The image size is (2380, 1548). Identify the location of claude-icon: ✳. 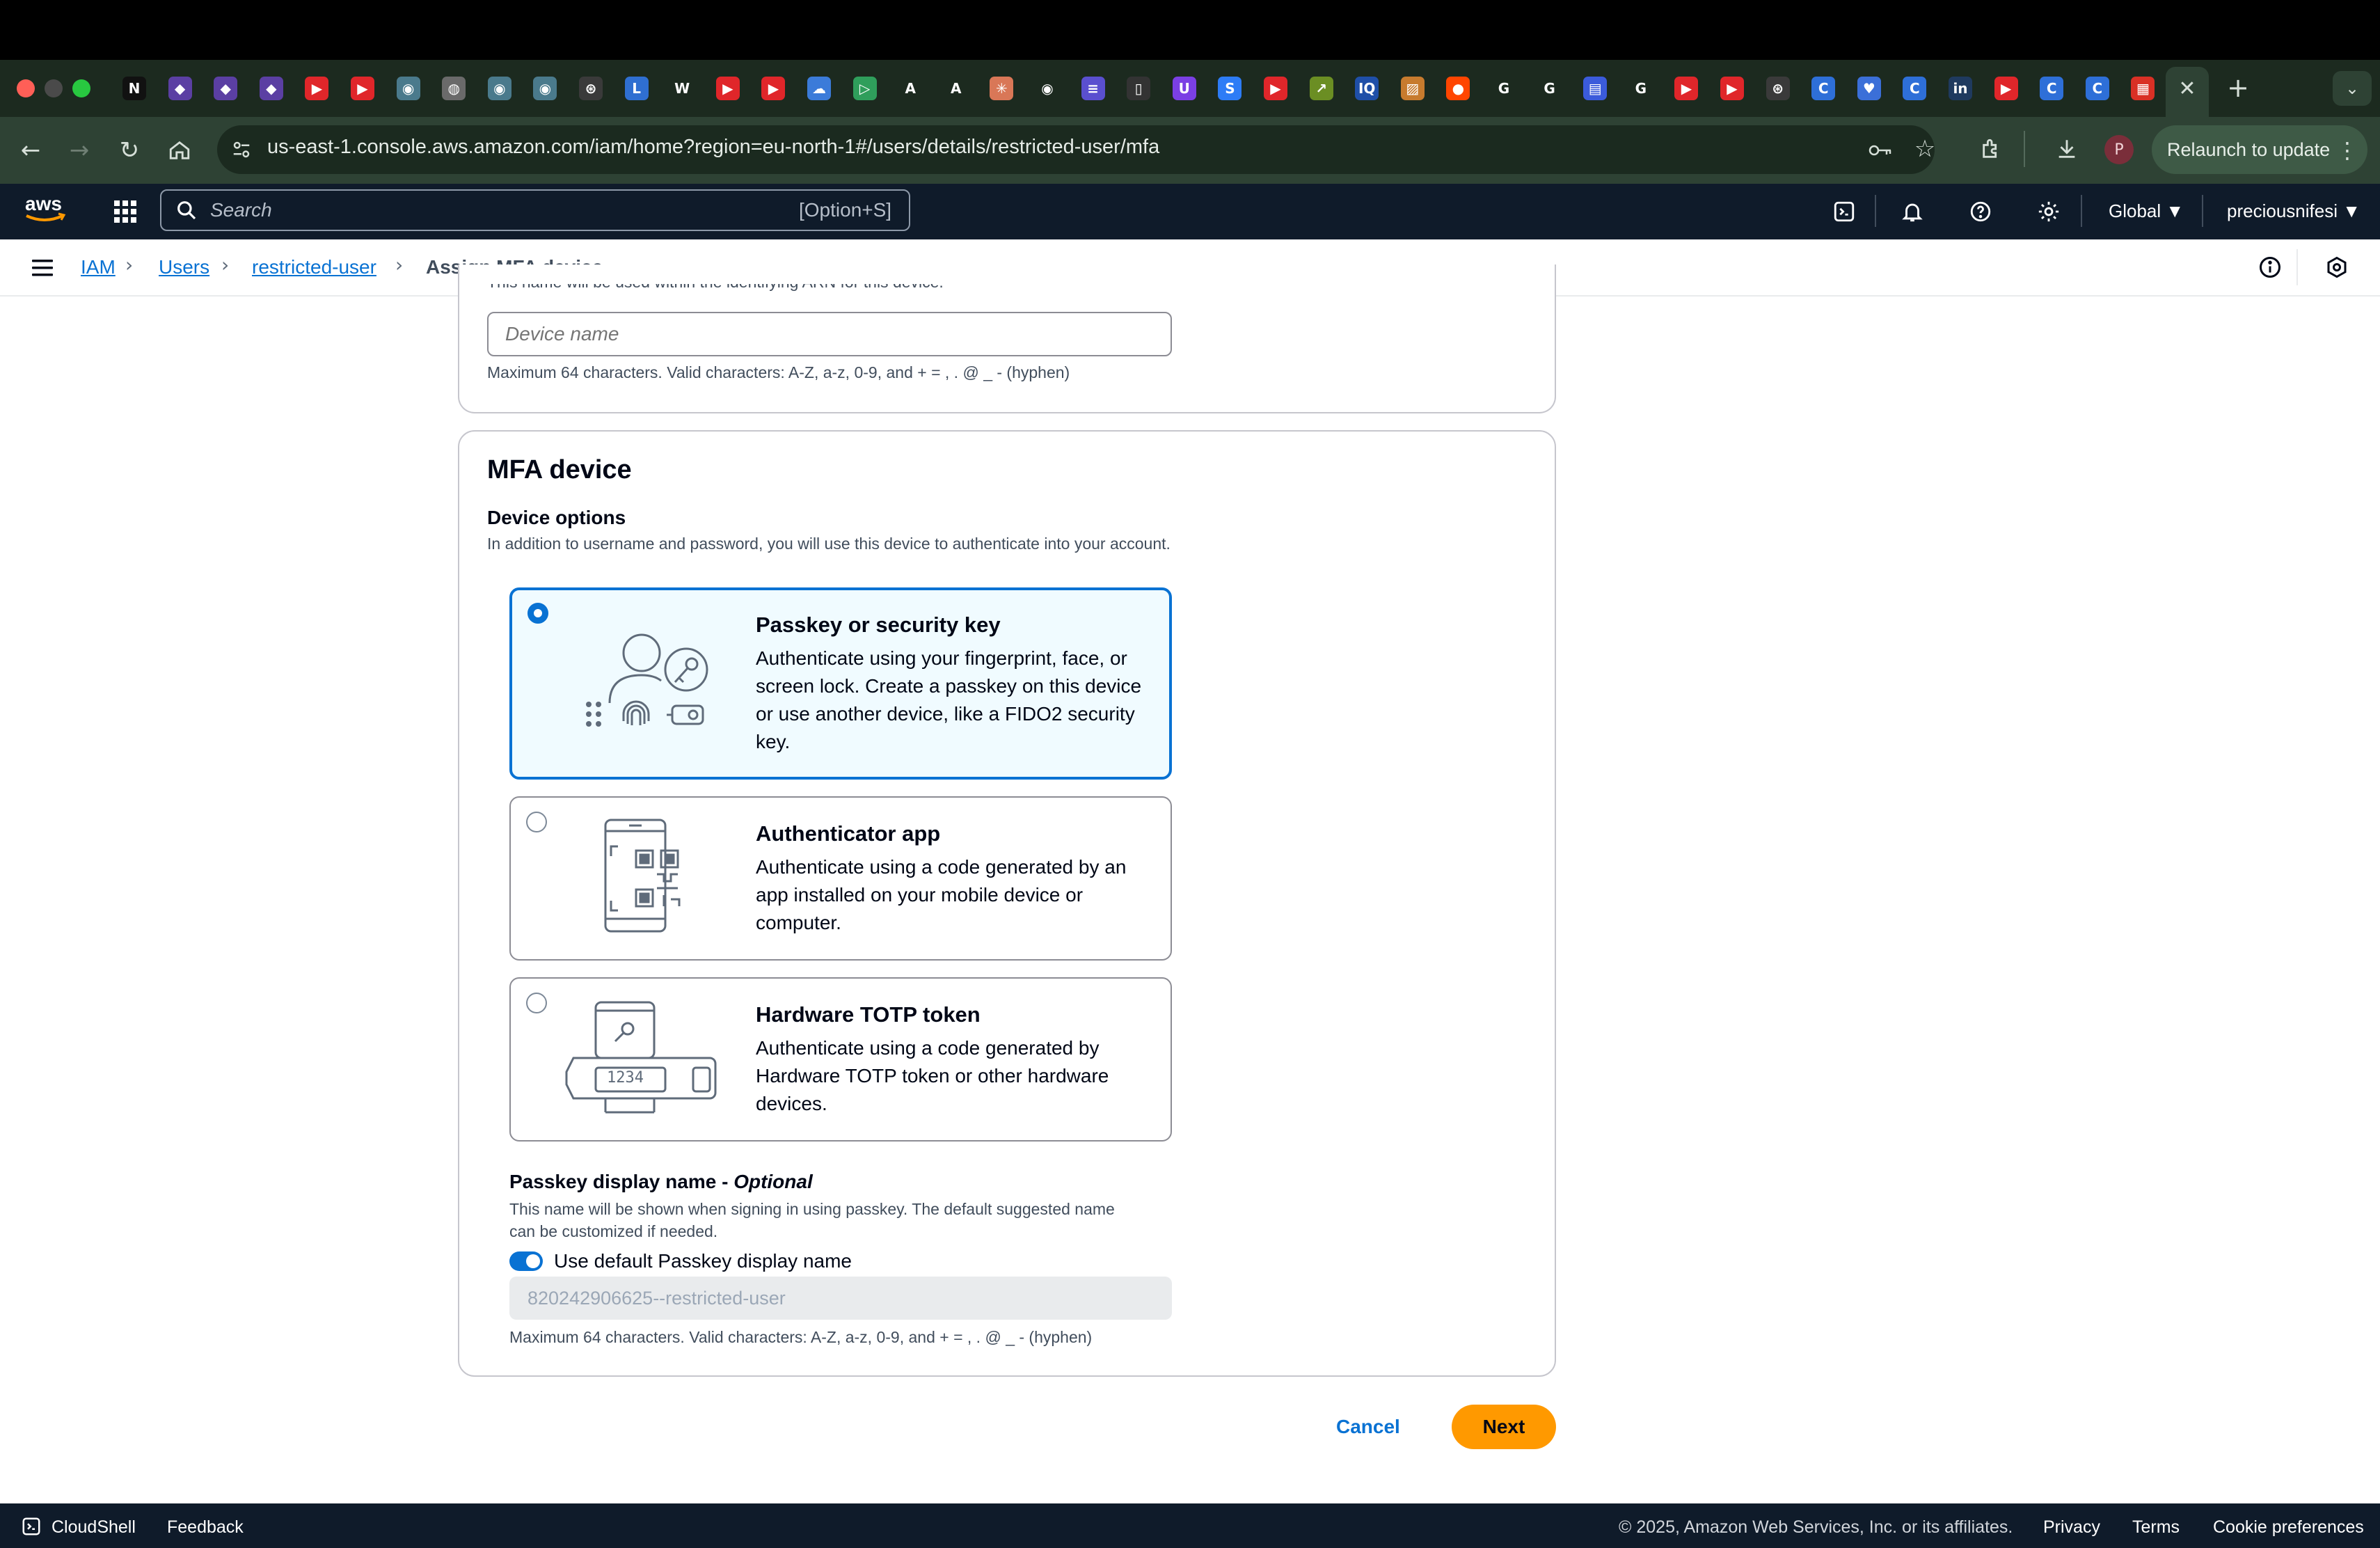
(1002, 88).